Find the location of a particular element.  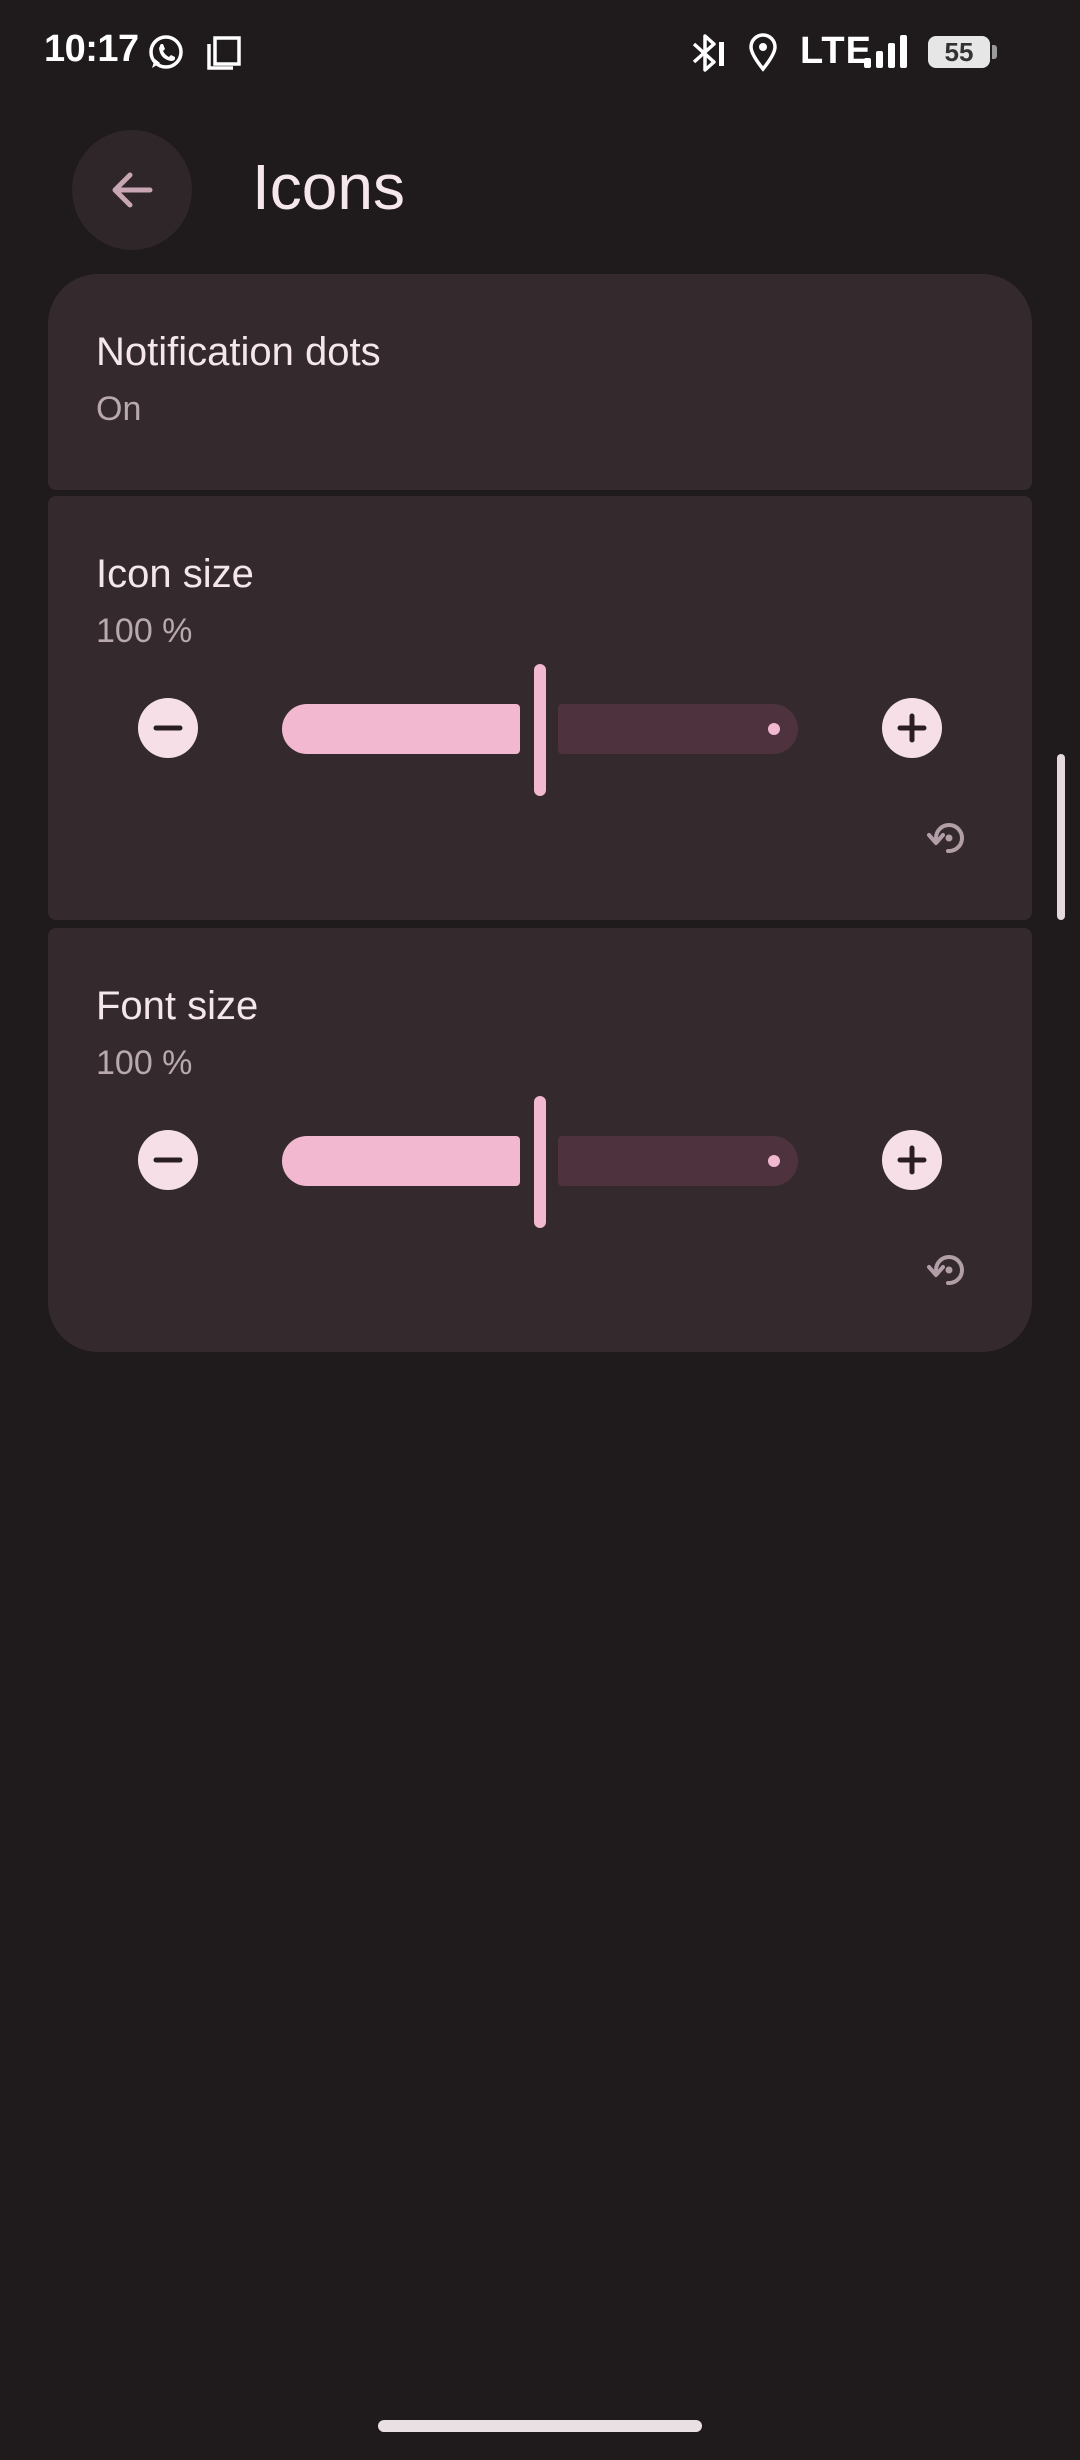

icon-size-reset-button is located at coordinates (948, 838).